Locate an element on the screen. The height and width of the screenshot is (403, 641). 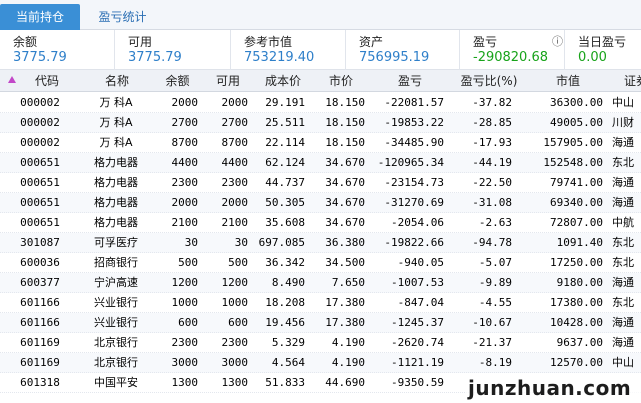
cell-code: 601169 is located at coordinates (40, 362).